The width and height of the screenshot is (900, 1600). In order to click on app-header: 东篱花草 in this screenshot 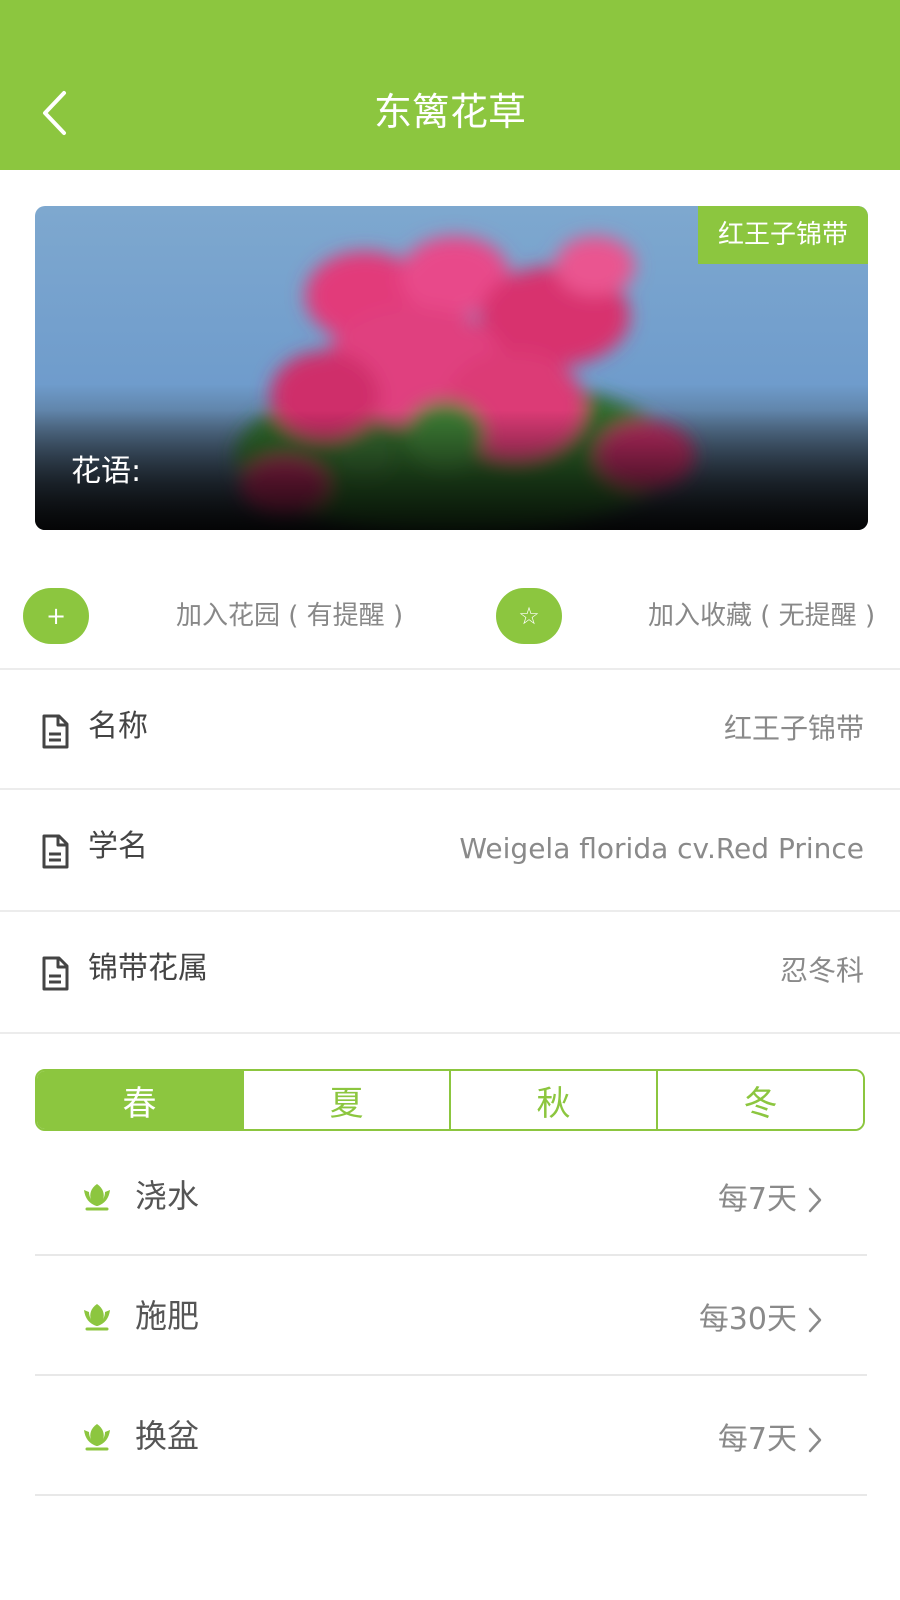, I will do `click(450, 85)`.